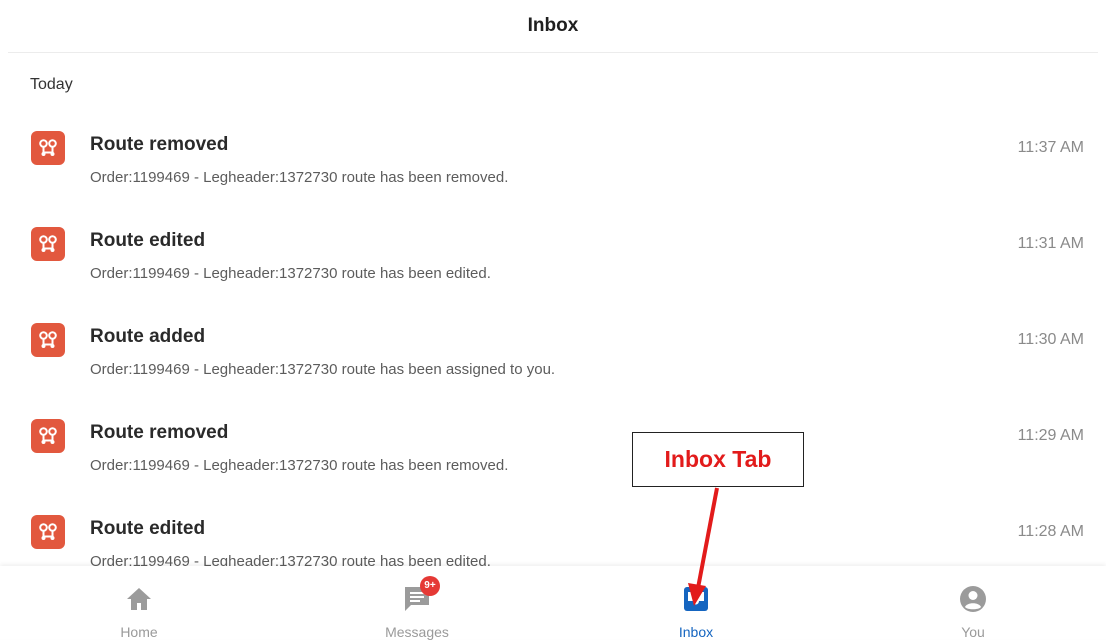 Image resolution: width=1106 pixels, height=640 pixels. What do you see at coordinates (430, 586) in the screenshot?
I see `unread-badge: 9+` at bounding box center [430, 586].